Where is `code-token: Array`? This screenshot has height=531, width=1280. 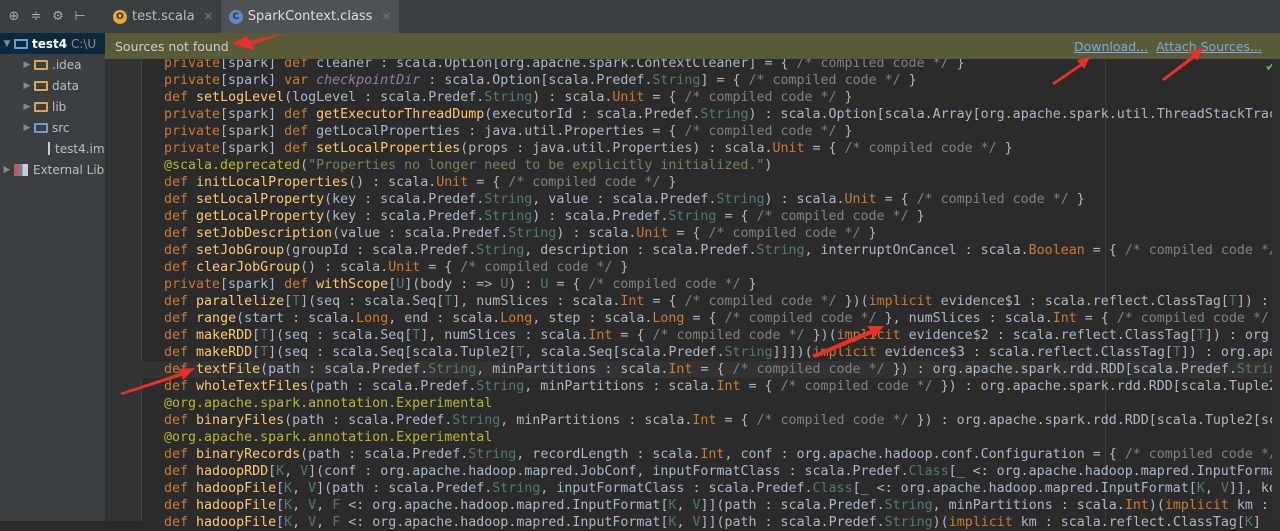 code-token: Array is located at coordinates (952, 114).